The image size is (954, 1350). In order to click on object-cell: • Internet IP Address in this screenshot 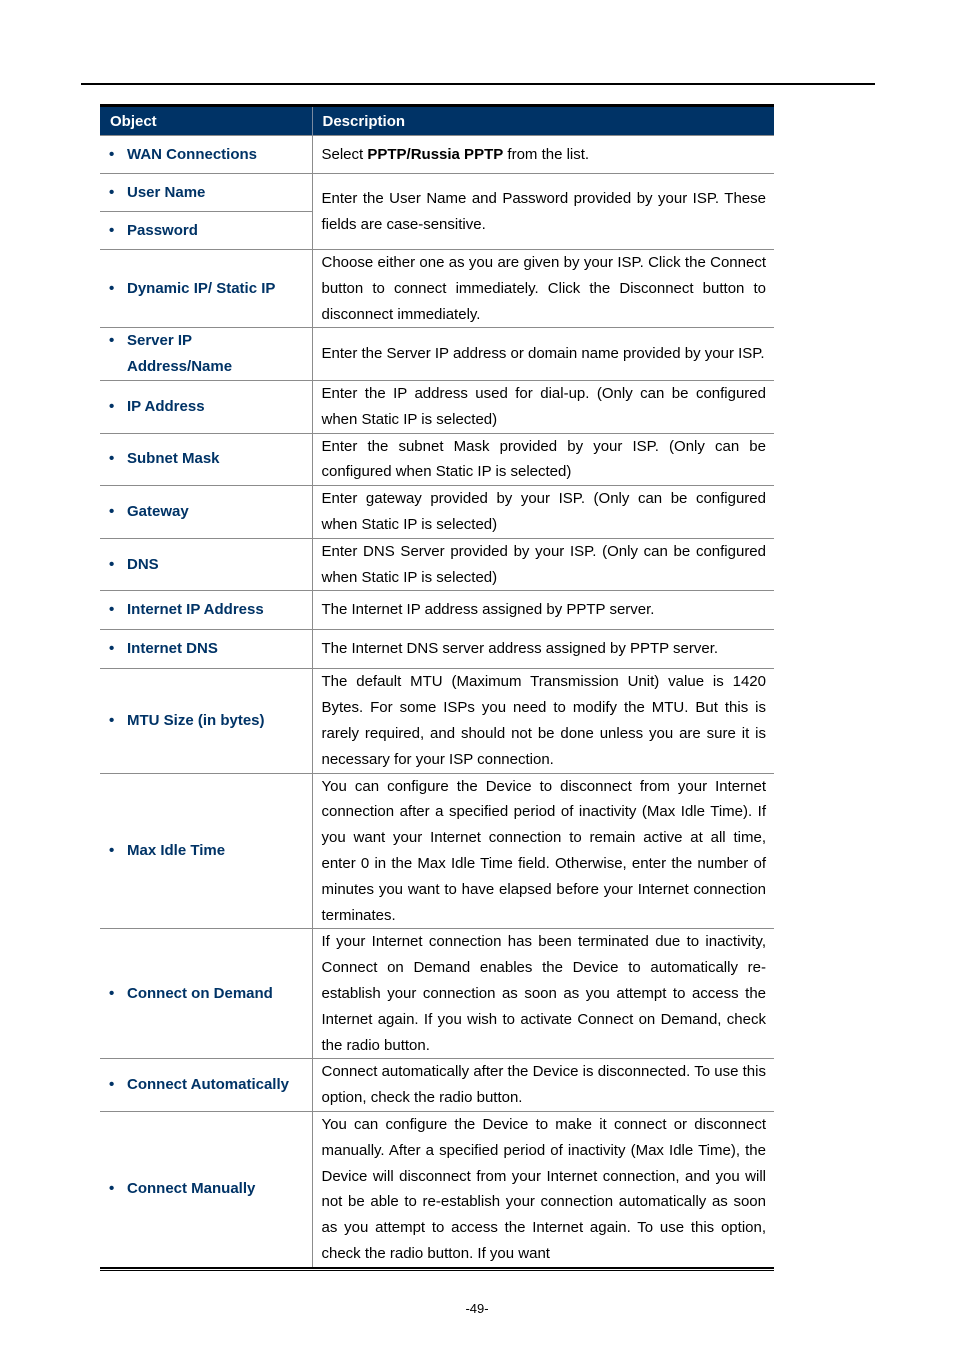, I will do `click(206, 610)`.